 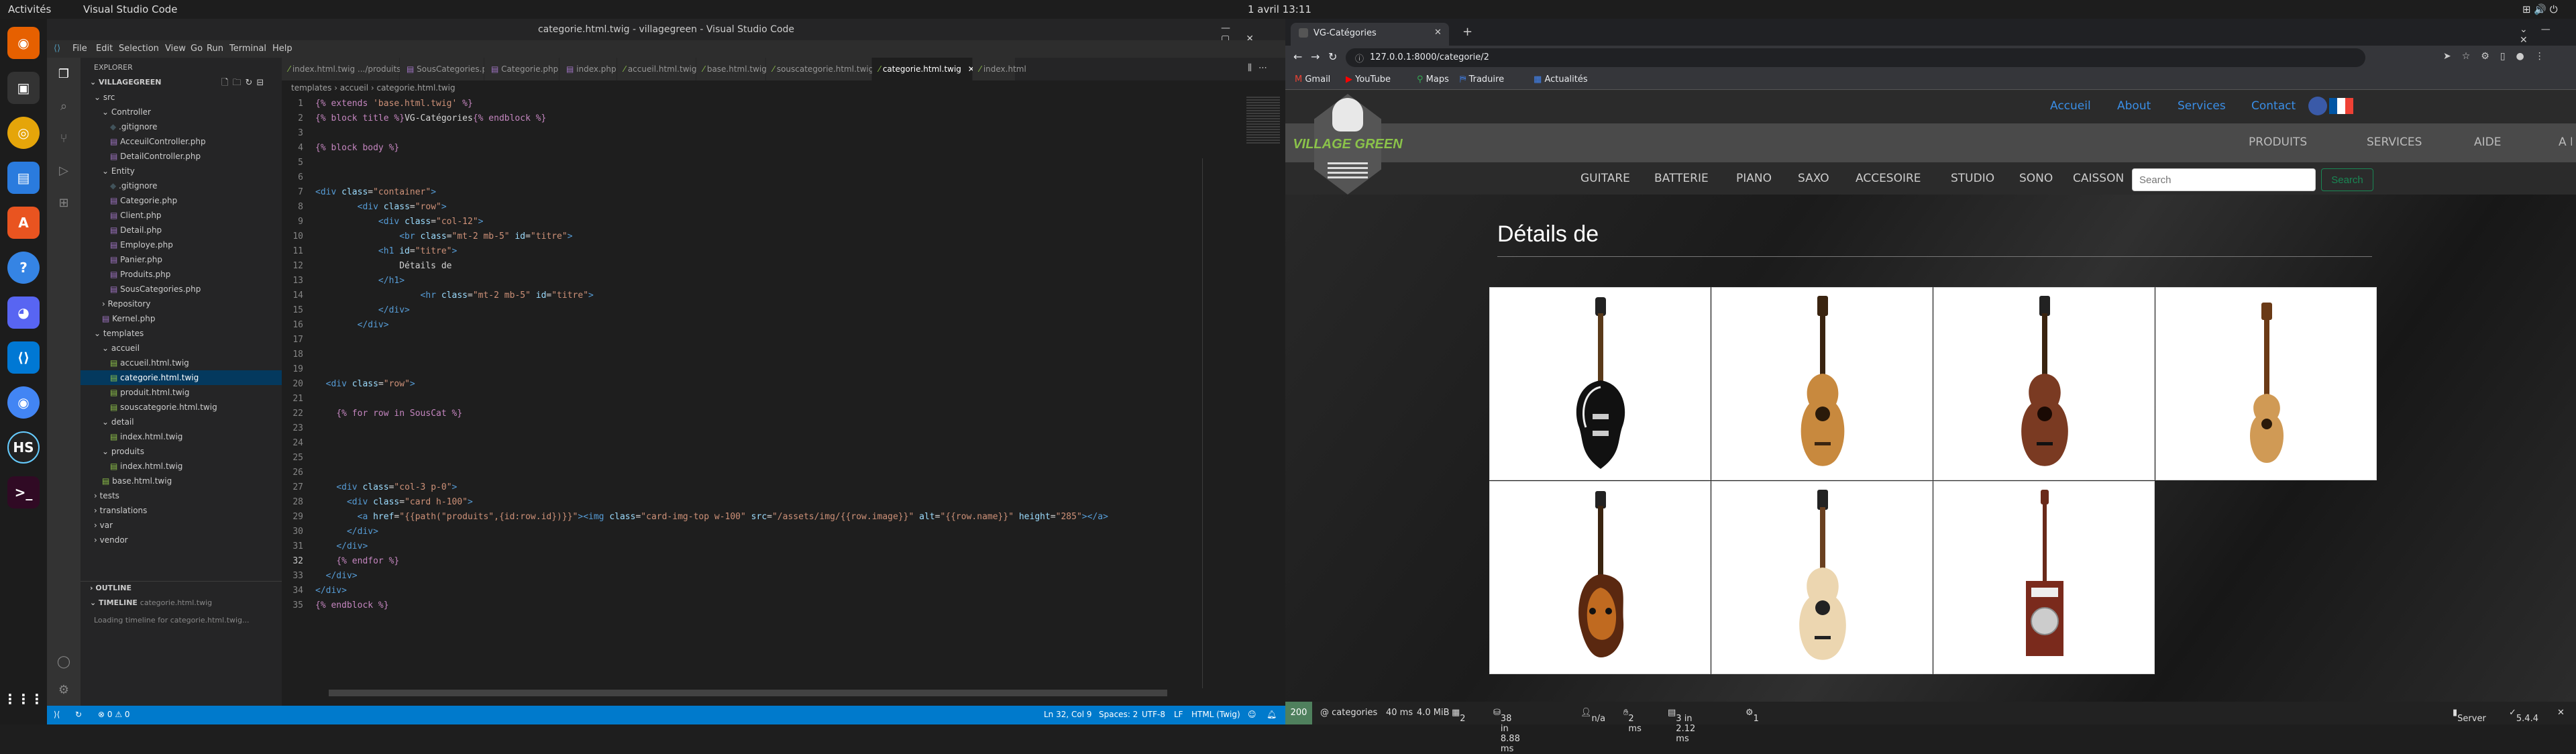 What do you see at coordinates (23, 492) in the screenshot?
I see `terminal-icon: >_` at bounding box center [23, 492].